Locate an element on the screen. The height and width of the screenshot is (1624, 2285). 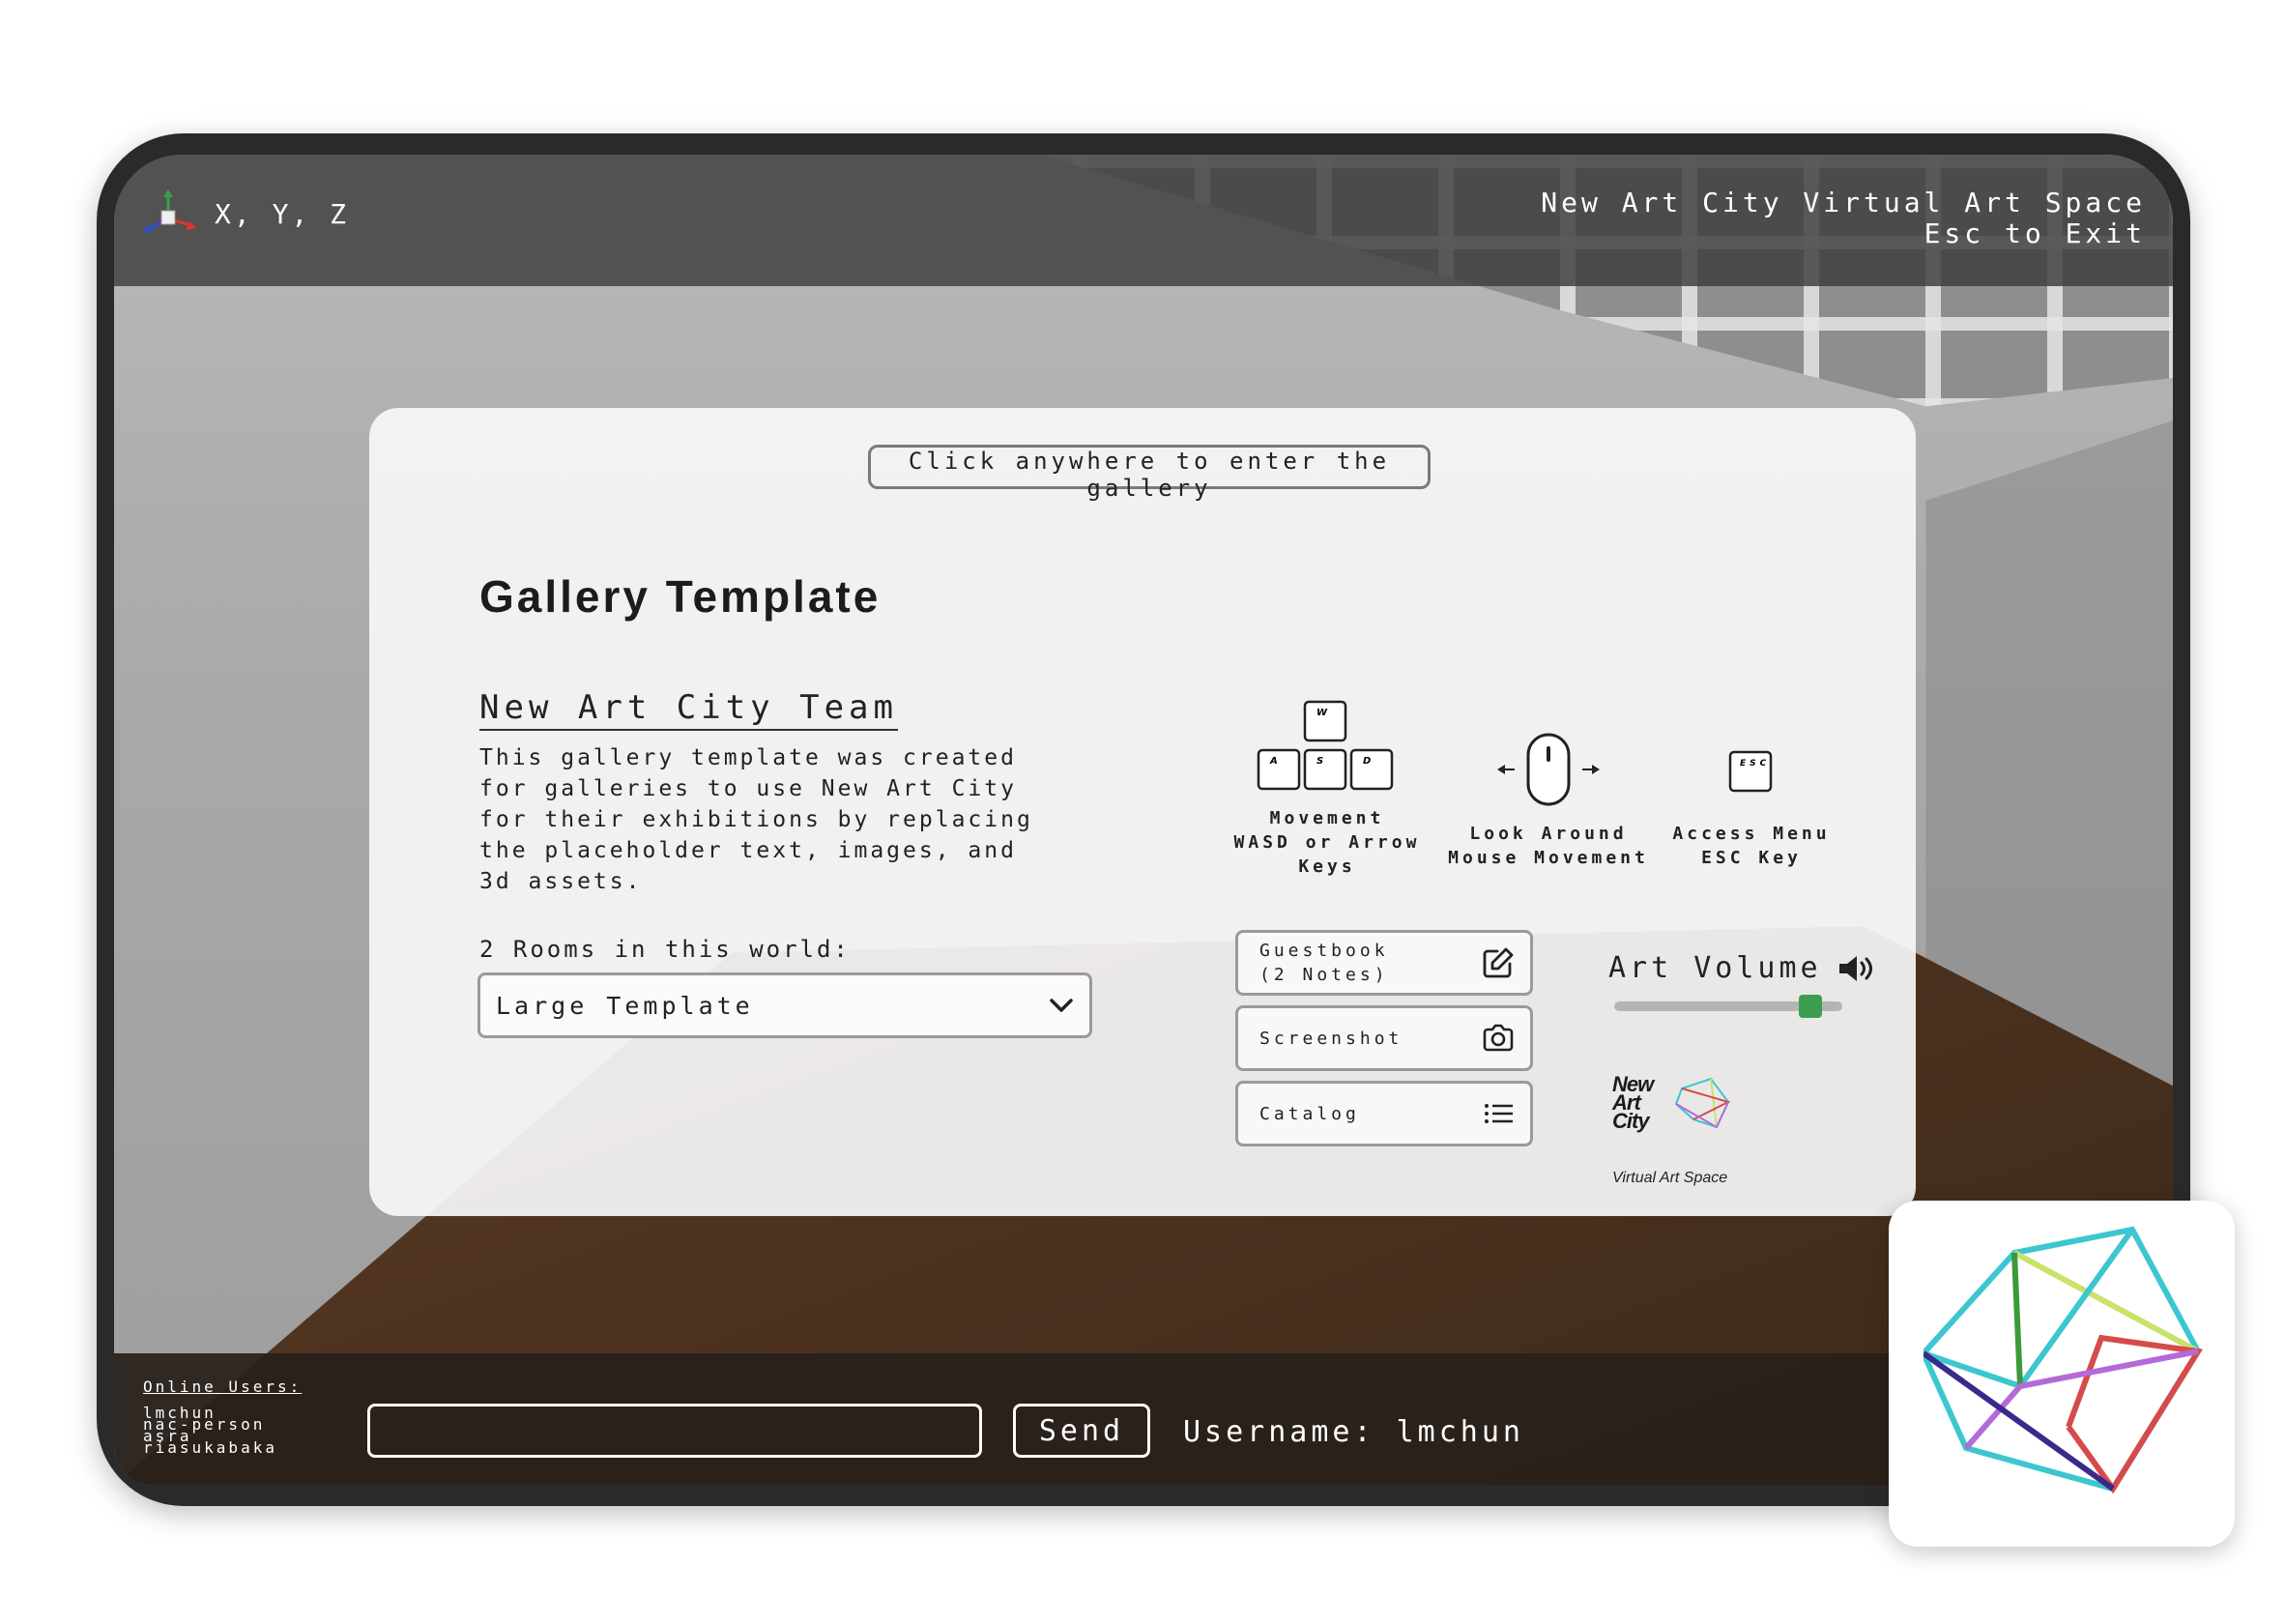
look-around-help: Look Around Mouse Movement is located at coordinates (1549, 800).